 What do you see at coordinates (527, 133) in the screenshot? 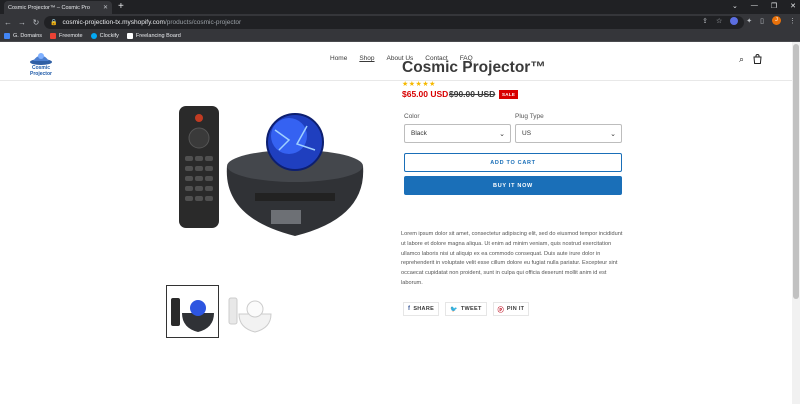
I see `plug-type-value: US` at bounding box center [527, 133].